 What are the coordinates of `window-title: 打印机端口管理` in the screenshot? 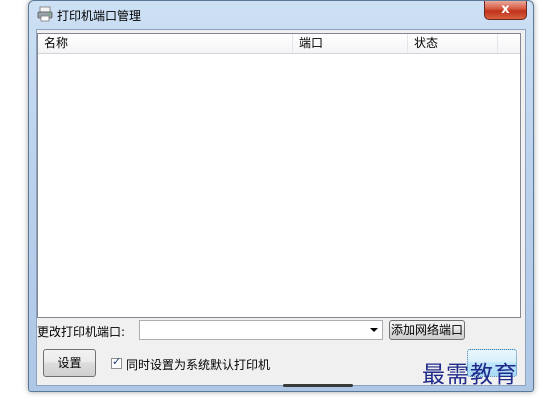 It's located at (99, 16).